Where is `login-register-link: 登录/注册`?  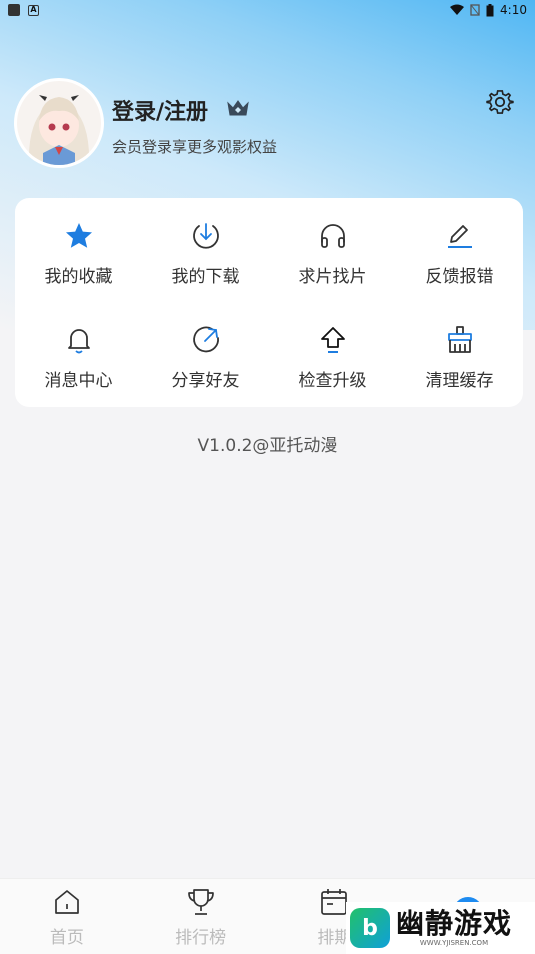
login-register-link: 登录/注册 is located at coordinates (160, 110).